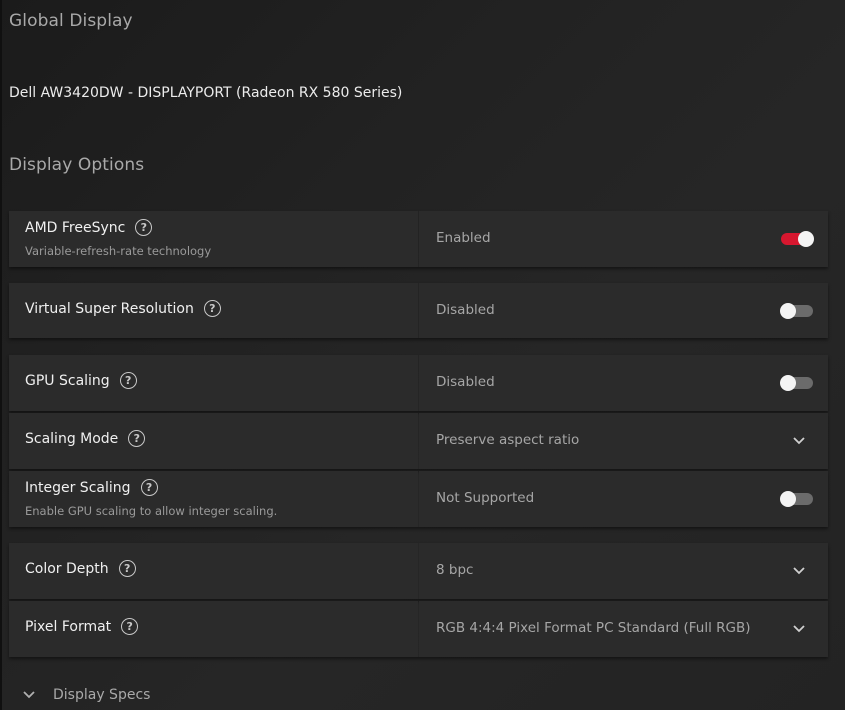  What do you see at coordinates (213, 441) in the screenshot?
I see `scaling-mode-label-cell: Scaling Mode ?` at bounding box center [213, 441].